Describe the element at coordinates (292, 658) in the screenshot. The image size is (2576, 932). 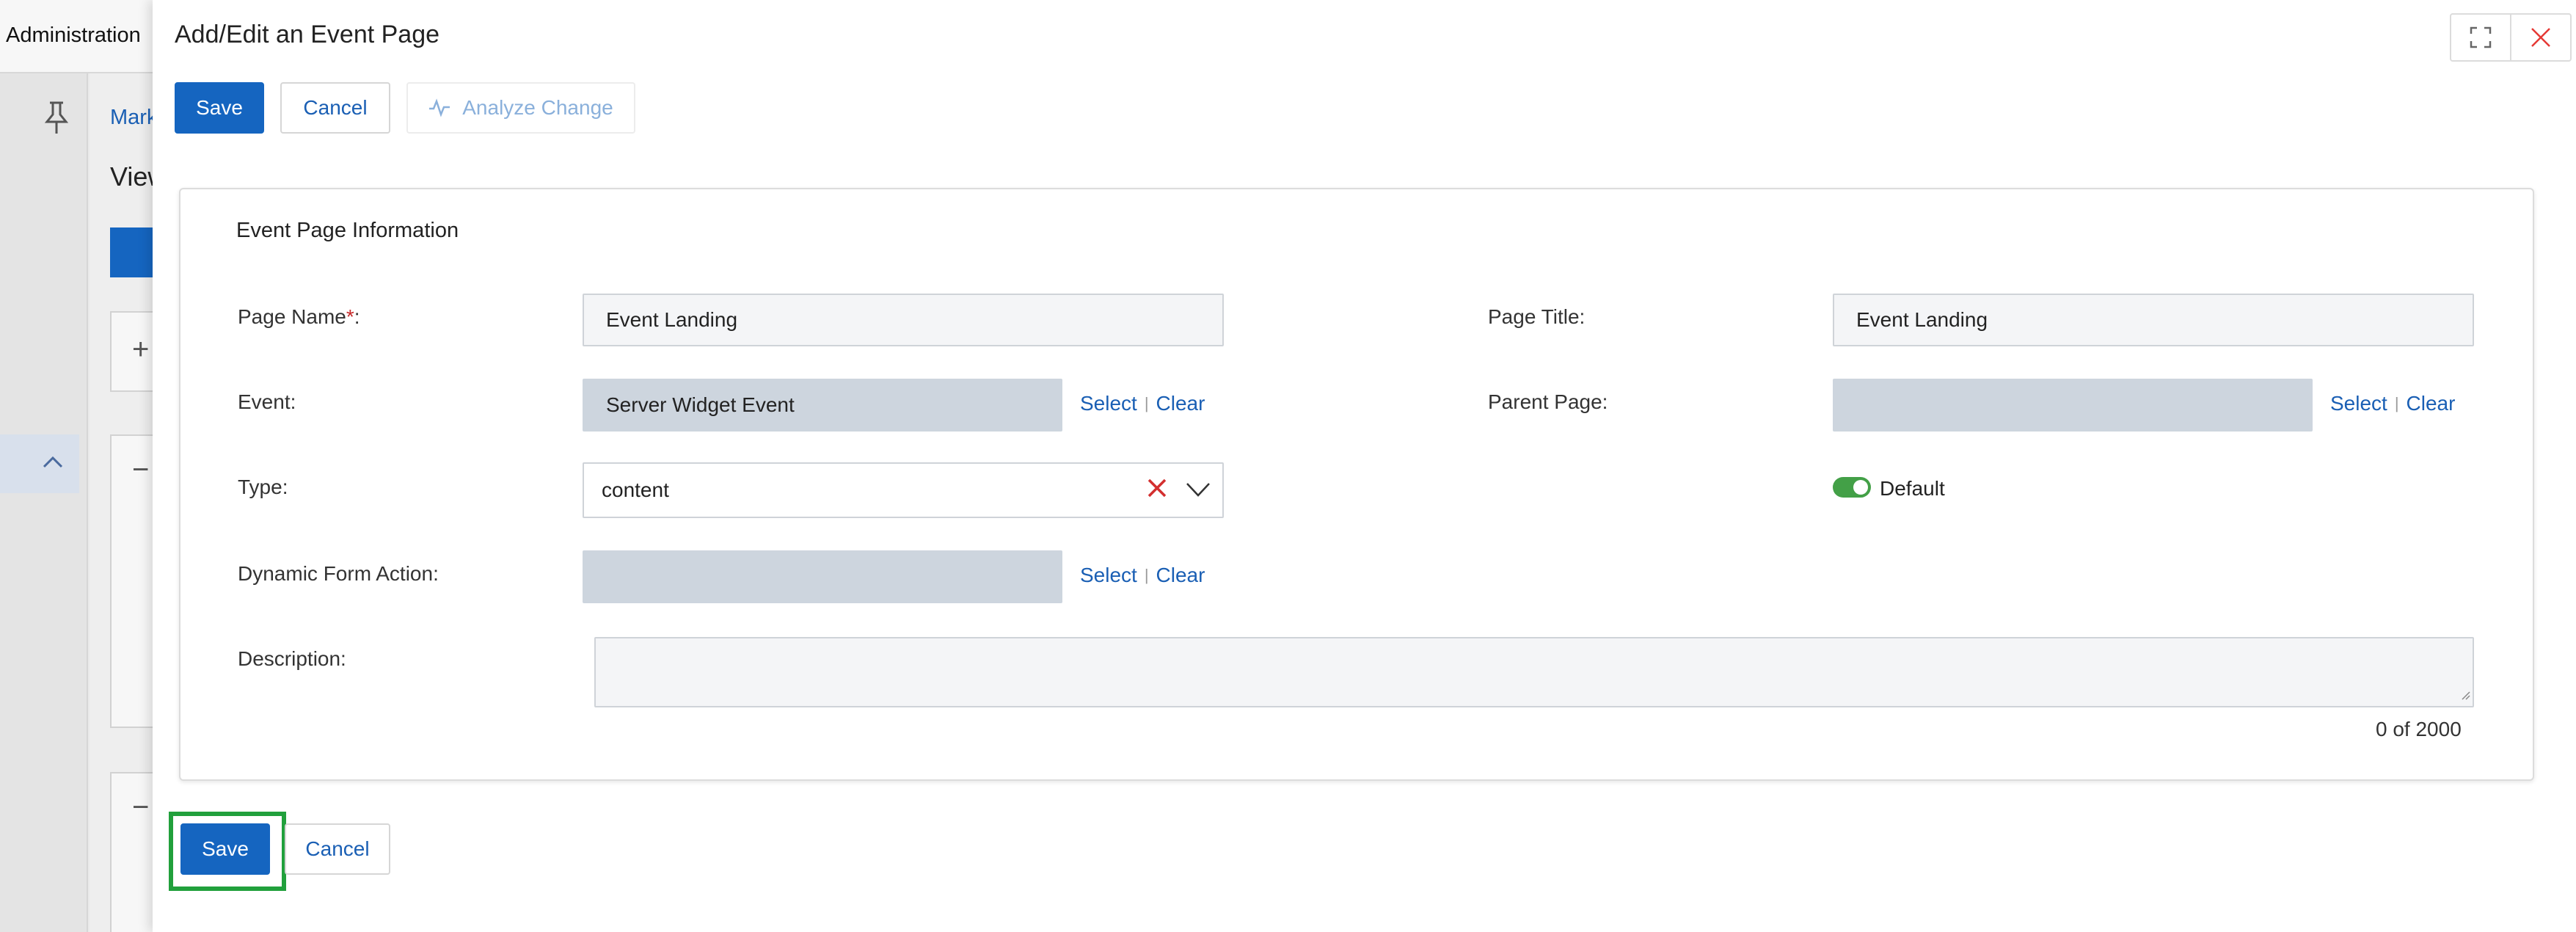
I see `description-label: Description:` at that location.